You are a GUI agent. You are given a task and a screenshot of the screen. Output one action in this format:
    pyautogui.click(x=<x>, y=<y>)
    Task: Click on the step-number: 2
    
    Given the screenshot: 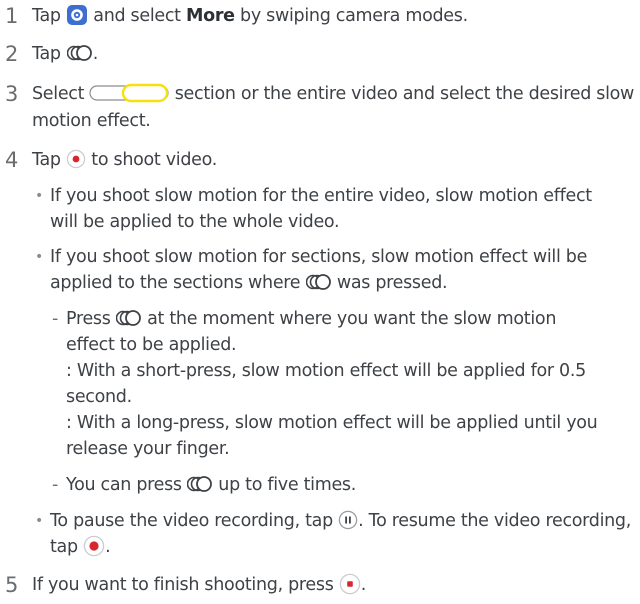 What is the action you would take?
    pyautogui.click(x=12, y=54)
    